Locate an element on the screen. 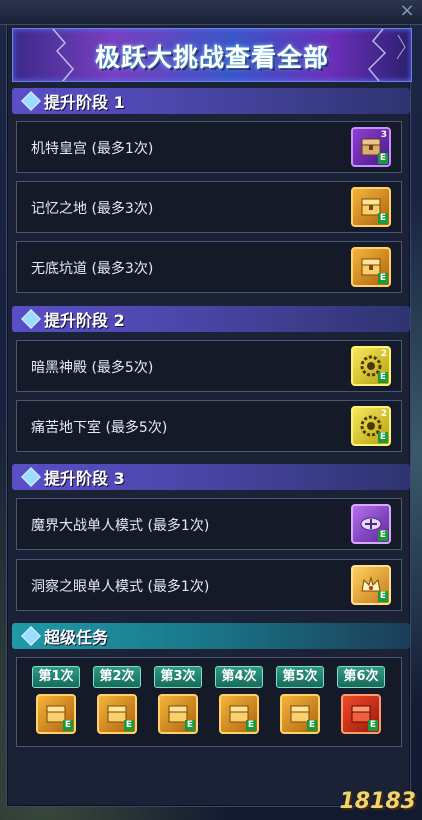  dungeon-label: 暗黑神殿 (最多5次) is located at coordinates (92, 368).